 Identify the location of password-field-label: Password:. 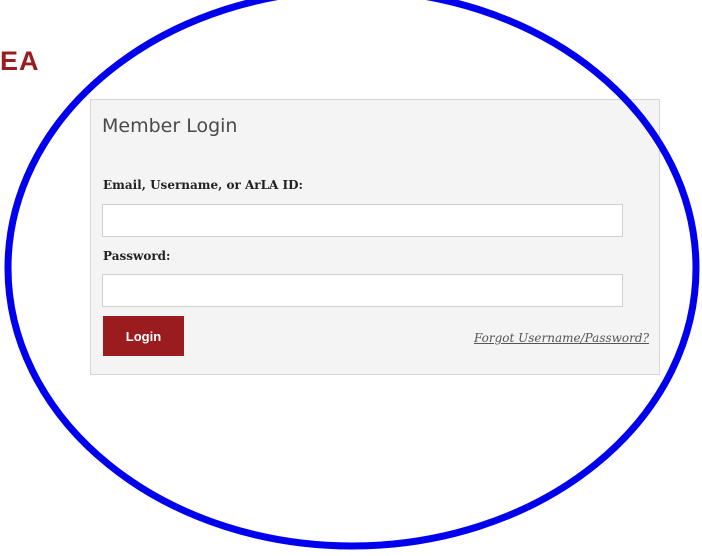
(137, 256).